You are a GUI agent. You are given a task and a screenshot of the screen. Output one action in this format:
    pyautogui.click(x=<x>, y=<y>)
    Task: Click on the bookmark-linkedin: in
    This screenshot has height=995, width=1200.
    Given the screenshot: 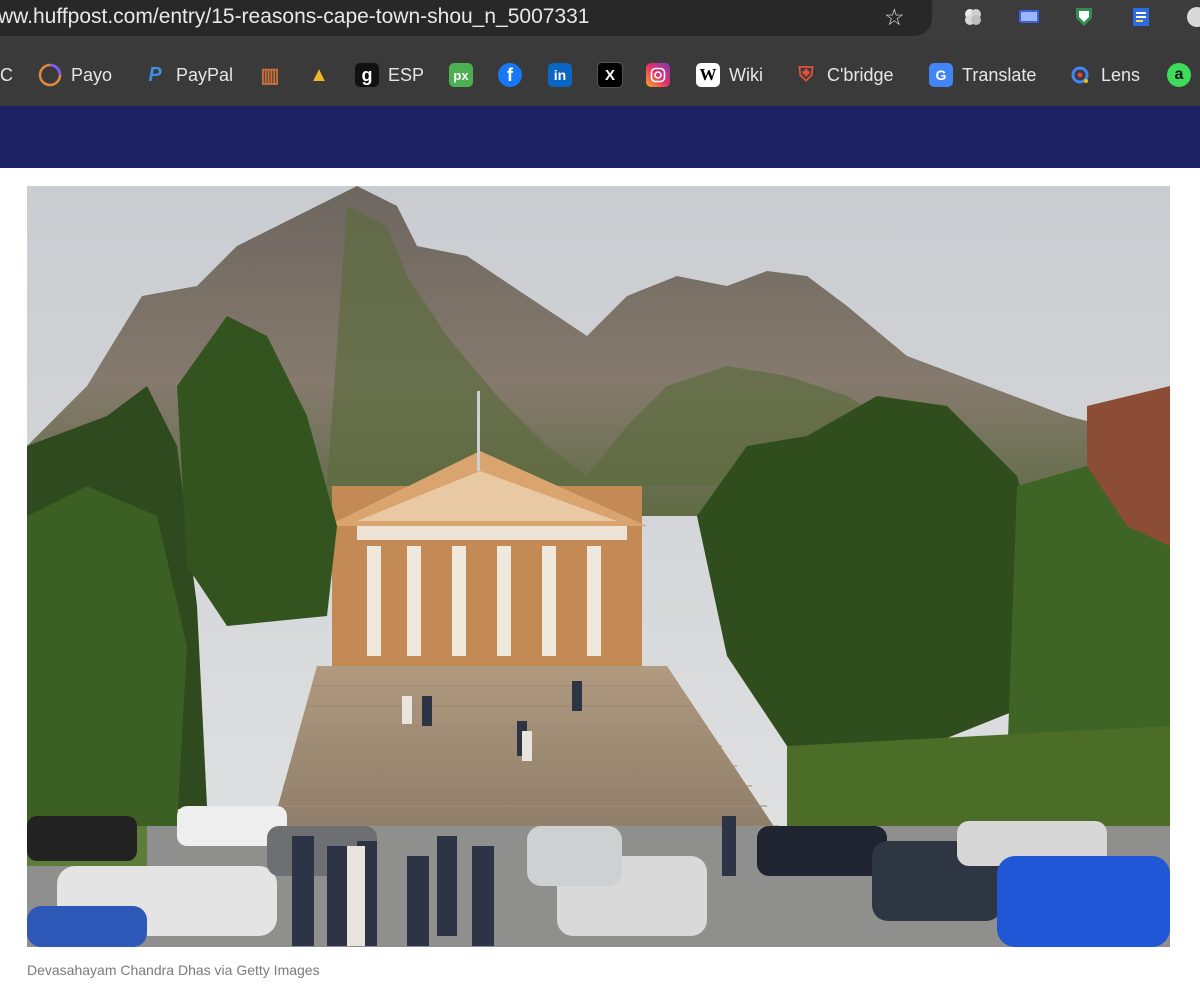 What is the action you would take?
    pyautogui.click(x=564, y=75)
    